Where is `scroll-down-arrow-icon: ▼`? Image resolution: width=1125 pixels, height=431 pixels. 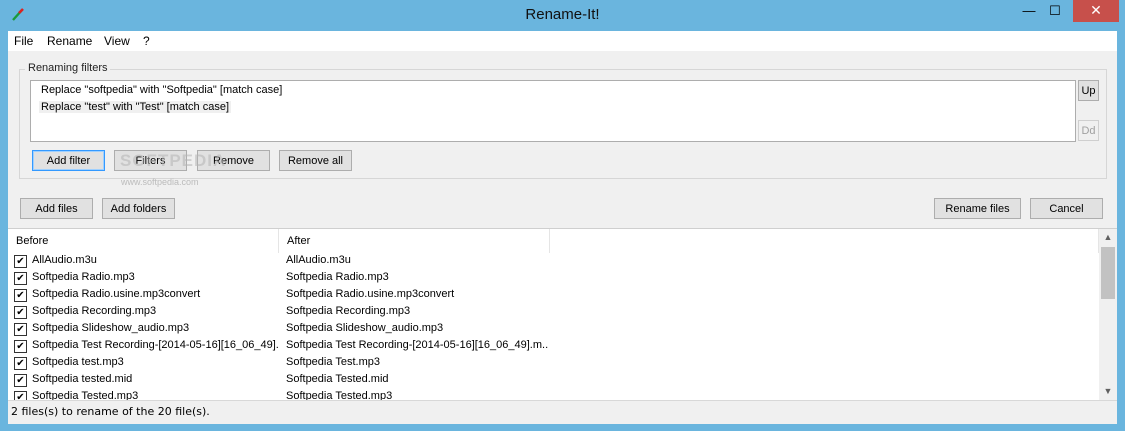 scroll-down-arrow-icon: ▼ is located at coordinates (1108, 391).